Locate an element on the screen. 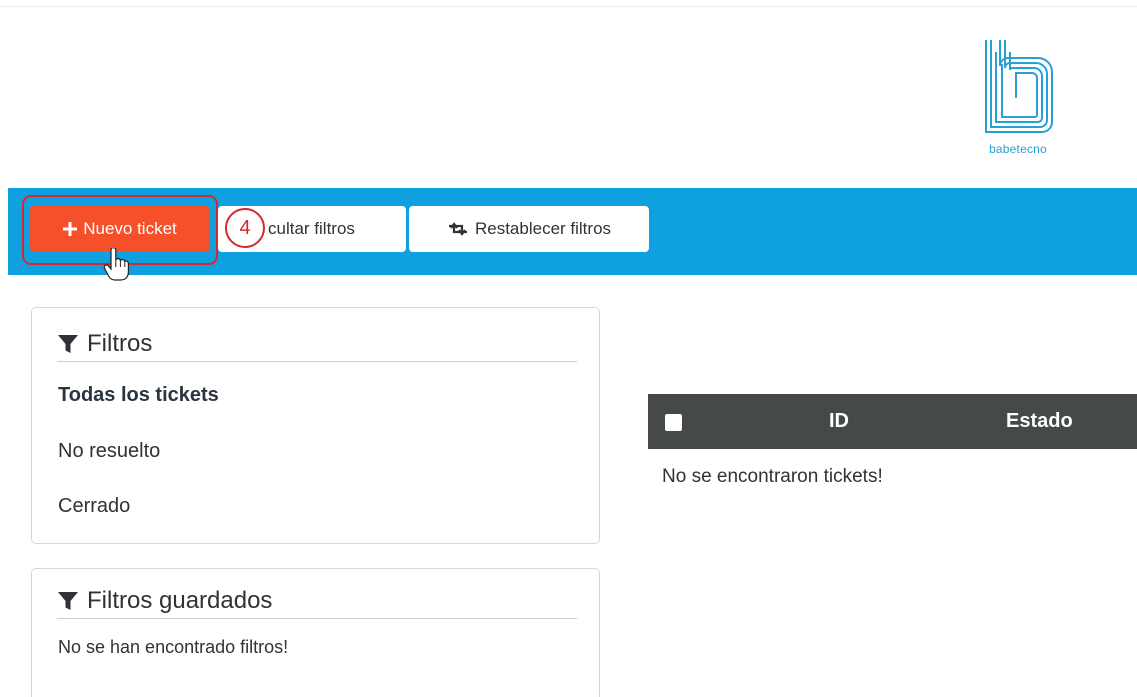 The image size is (1137, 697). filter-closed: Cerrado is located at coordinates (94, 506).